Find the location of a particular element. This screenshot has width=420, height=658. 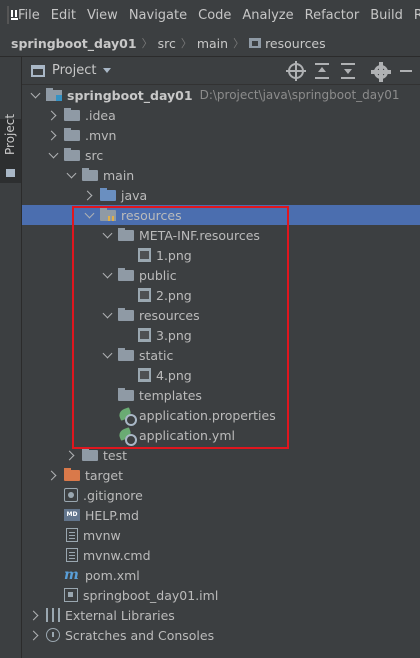

tree-row-test: test is located at coordinates (221, 455).